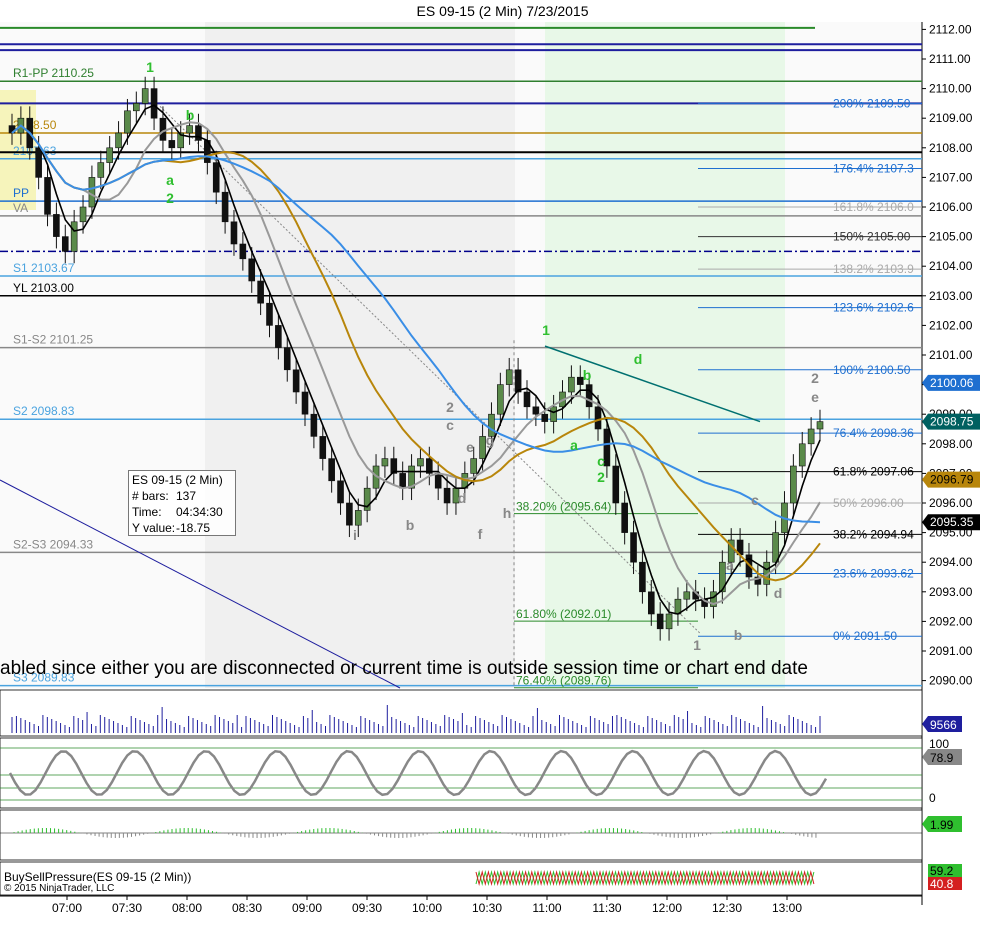 The image size is (1005, 949). Describe the element at coordinates (367, 908) in the screenshot. I see `x-tick-label: 09:30` at that location.